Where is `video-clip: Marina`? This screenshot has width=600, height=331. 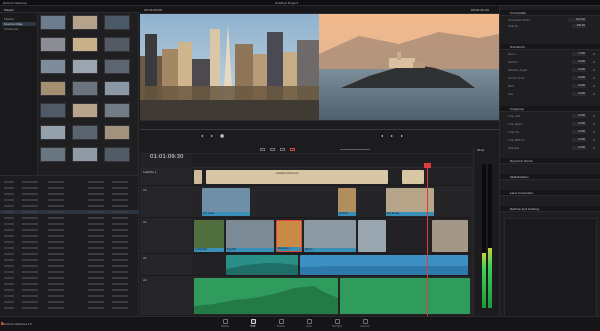 video-clip: Marina is located at coordinates (330, 236).